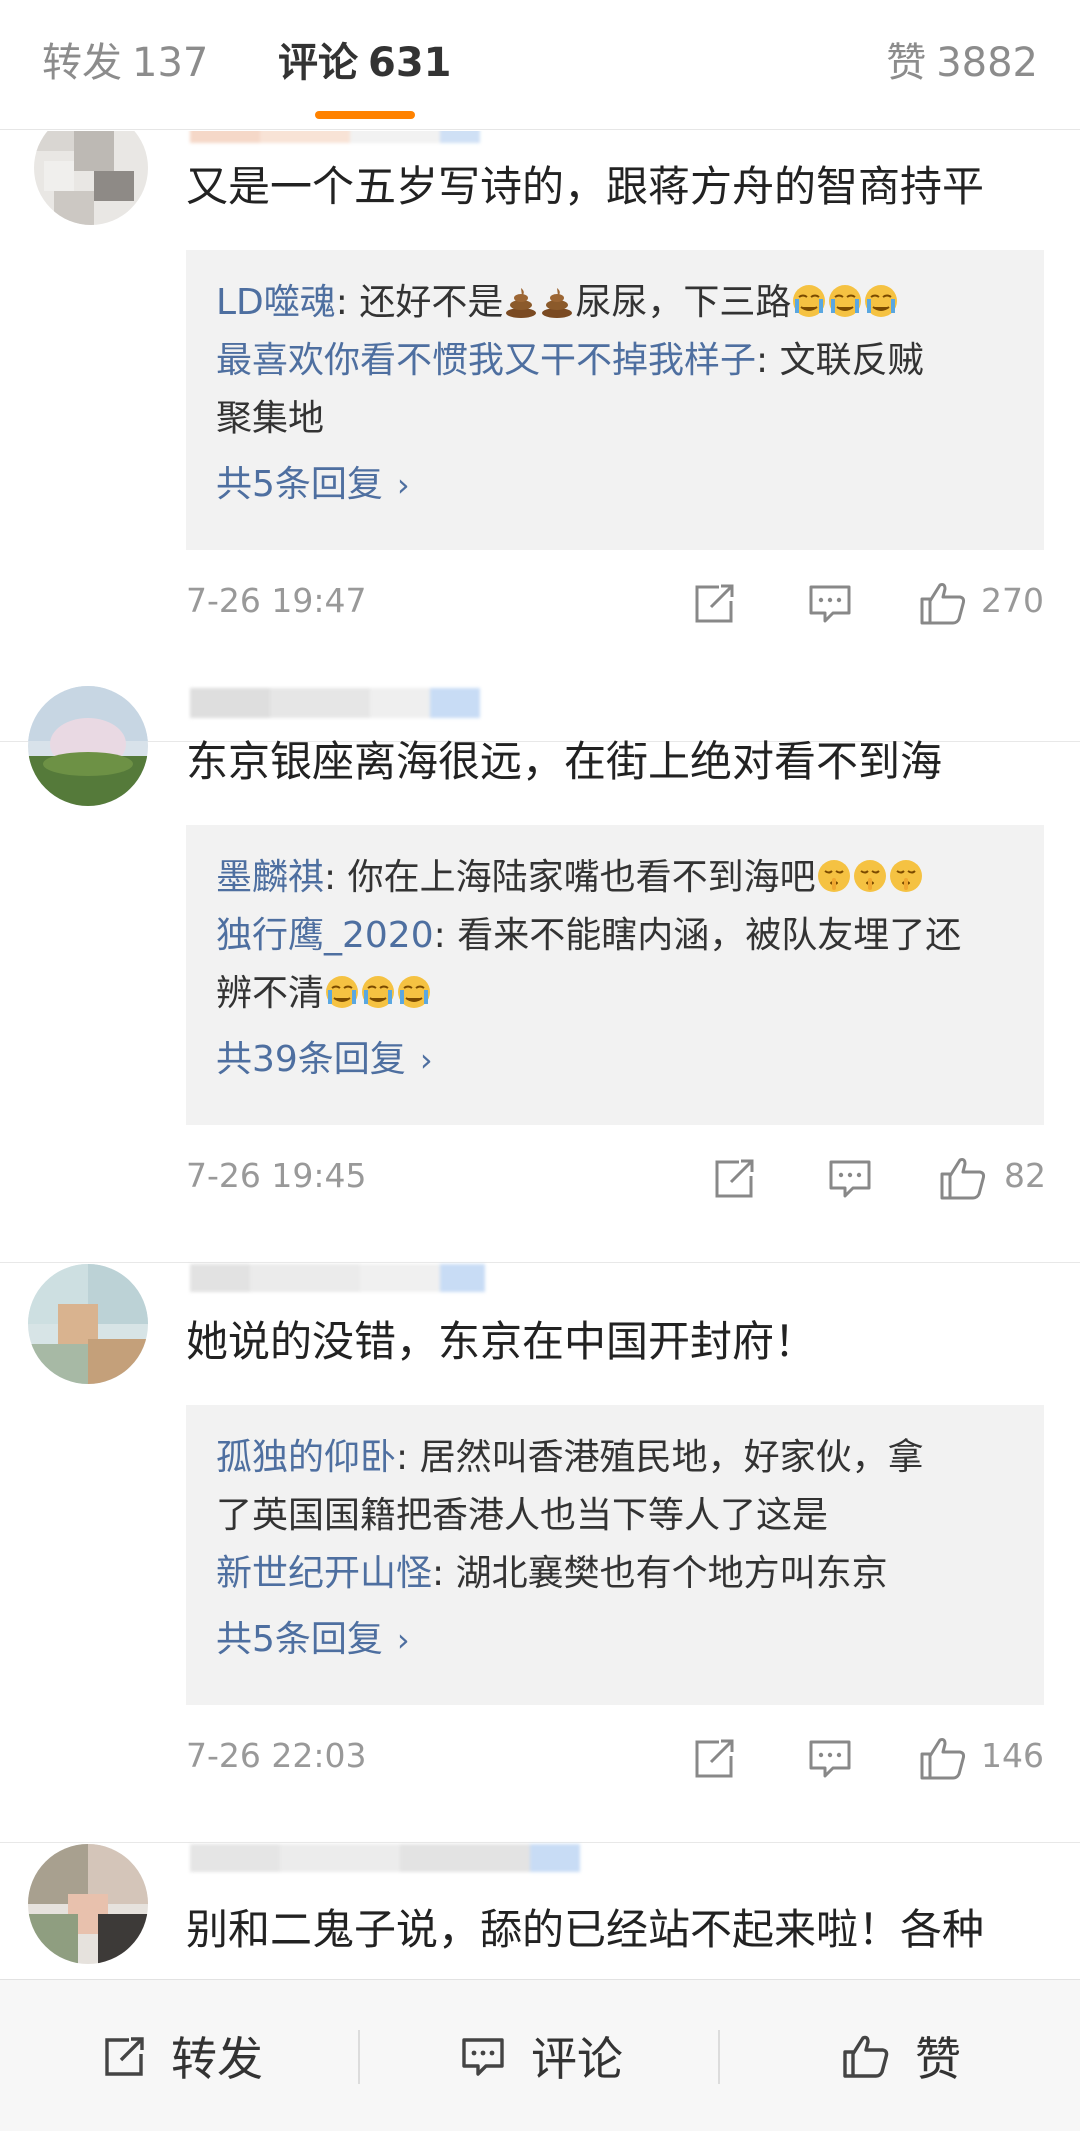 The width and height of the screenshot is (1080, 2132). I want to click on comment-meta-bar: 7-26 19:45 82, so click(616, 1178).